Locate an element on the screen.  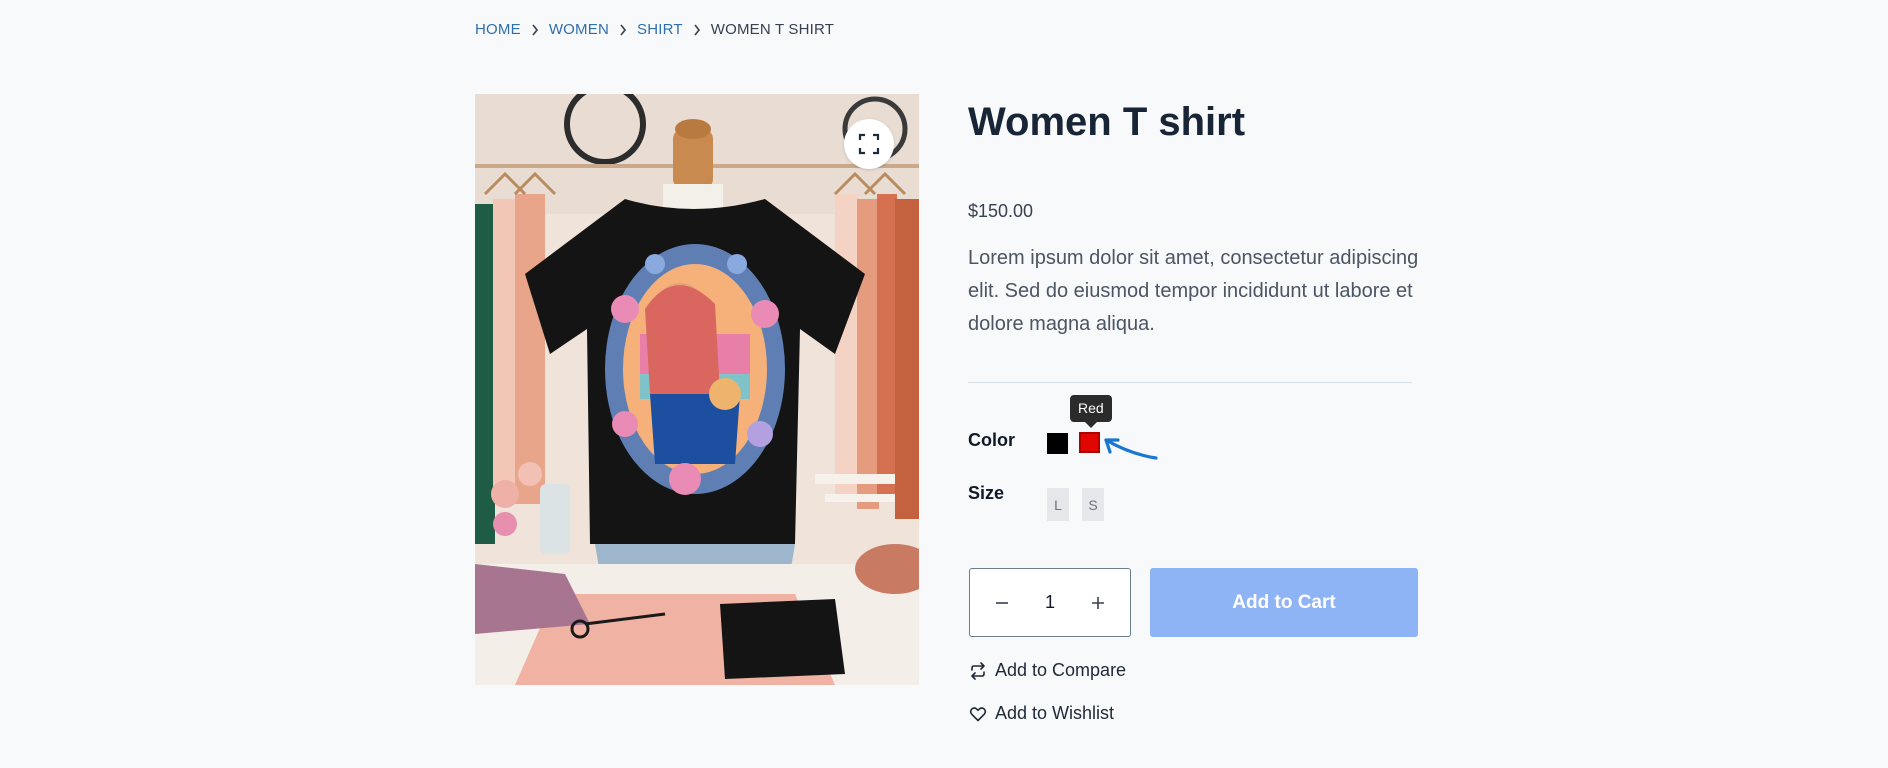
add-to-wishlist-label: Add to Wishlist is located at coordinates (1055, 713).